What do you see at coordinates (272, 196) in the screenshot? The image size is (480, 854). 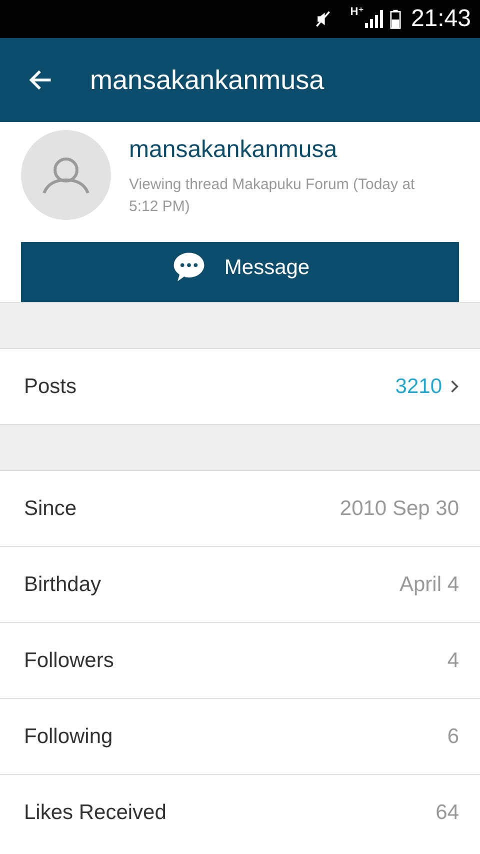 I see `activity-text: Viewing thread Makapuku Forum (Today at 5:12 PM)` at bounding box center [272, 196].